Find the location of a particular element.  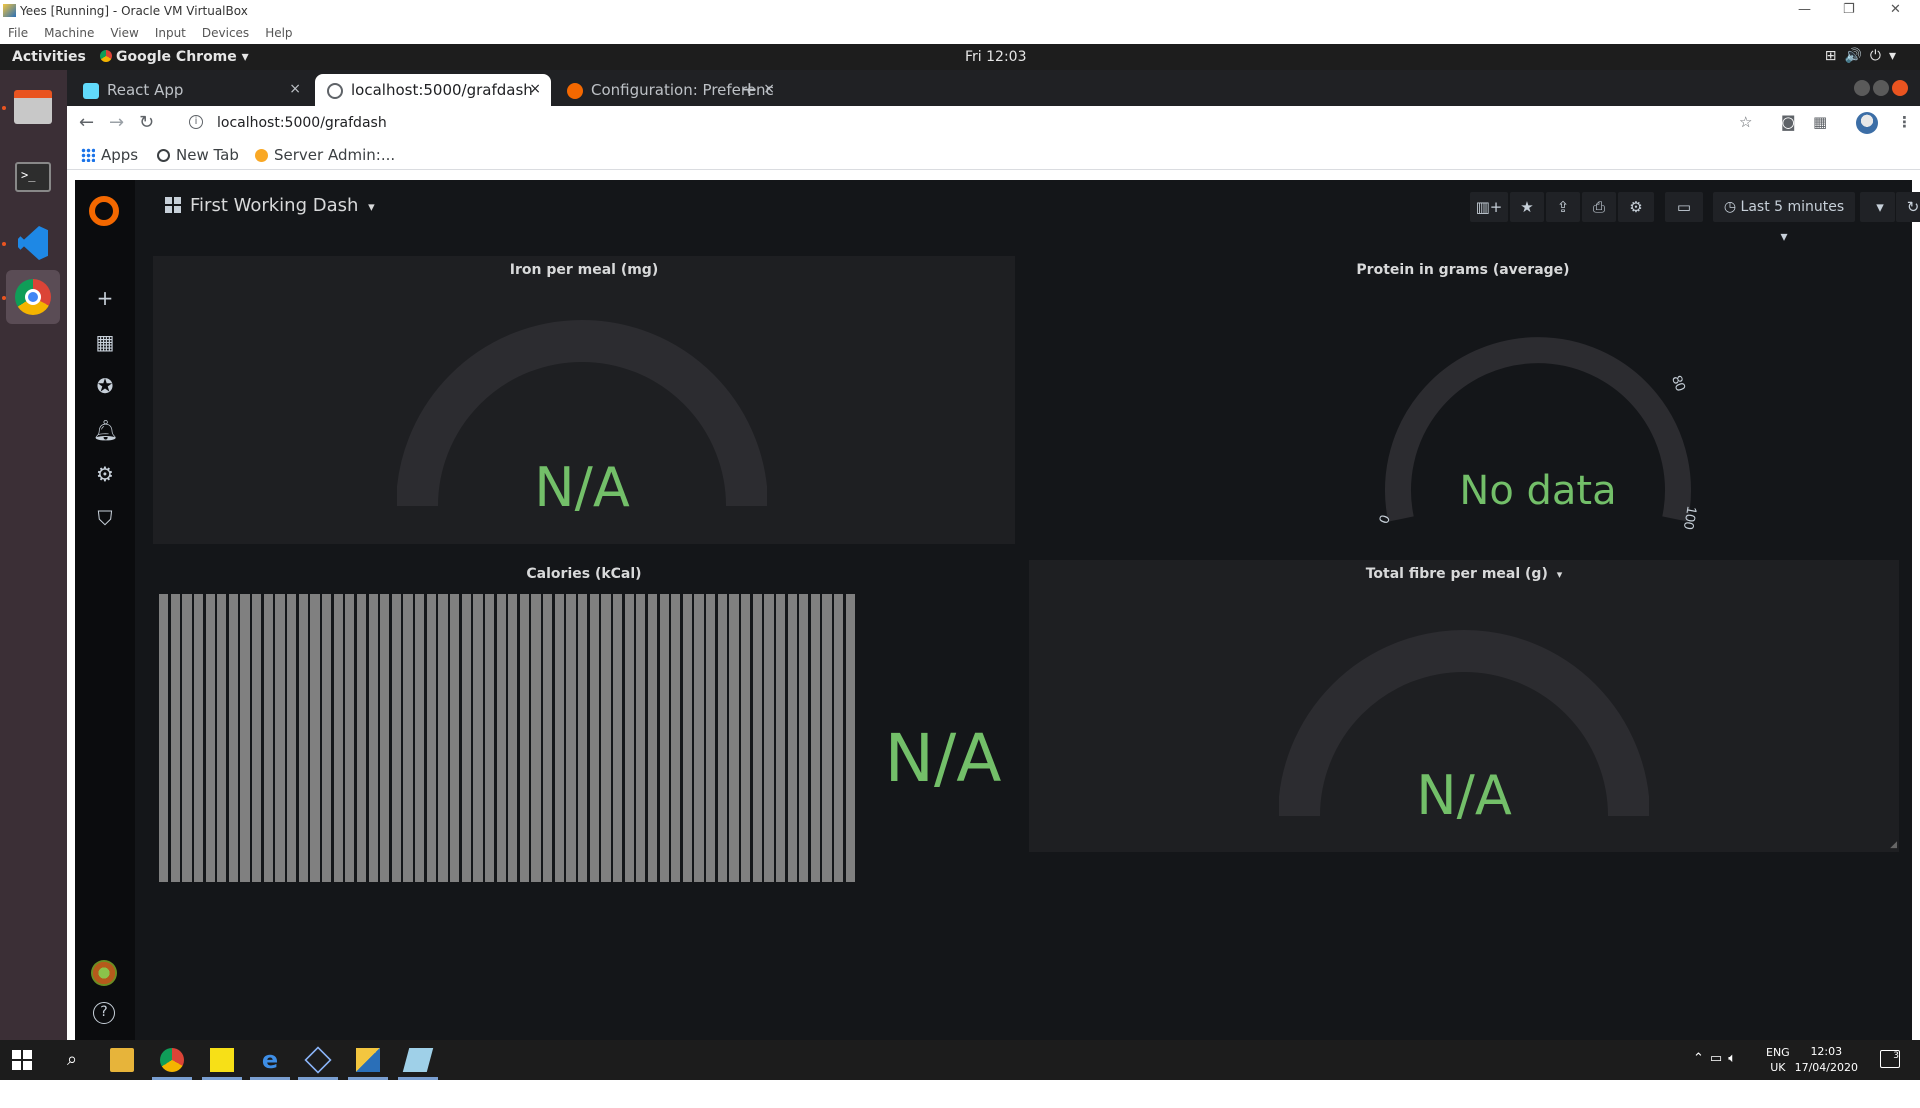

panel-fibre: Total fibre per meal (g) ▾ N/A ◢ is located at coordinates (1464, 706).